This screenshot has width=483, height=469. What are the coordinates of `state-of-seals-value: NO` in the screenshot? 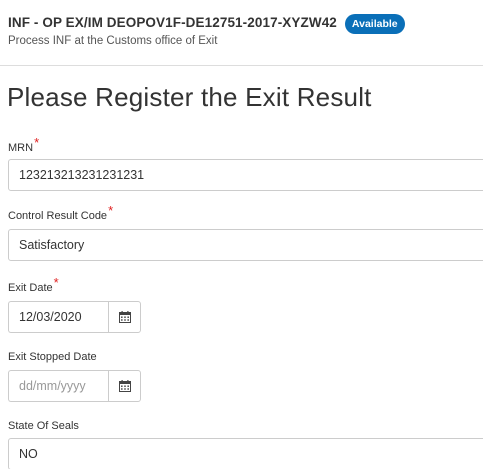 It's located at (28, 454).